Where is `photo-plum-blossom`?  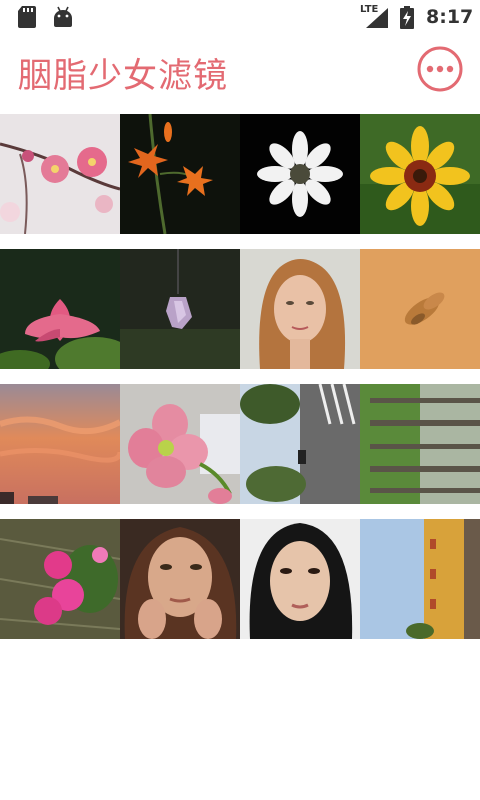 photo-plum-blossom is located at coordinates (60, 174).